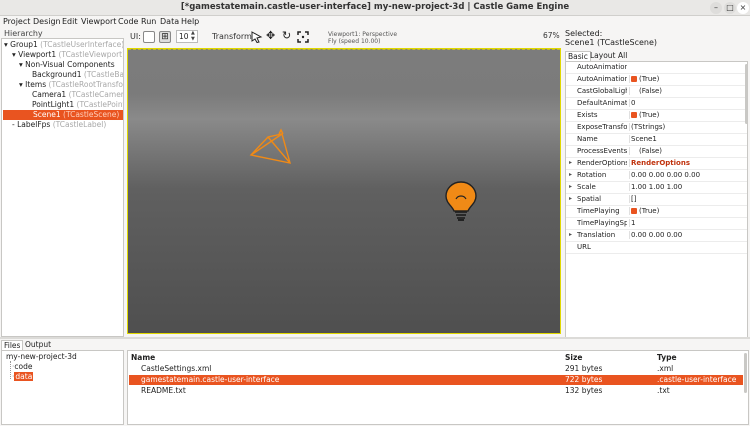  I want to click on maximize-button: □, so click(730, 8).